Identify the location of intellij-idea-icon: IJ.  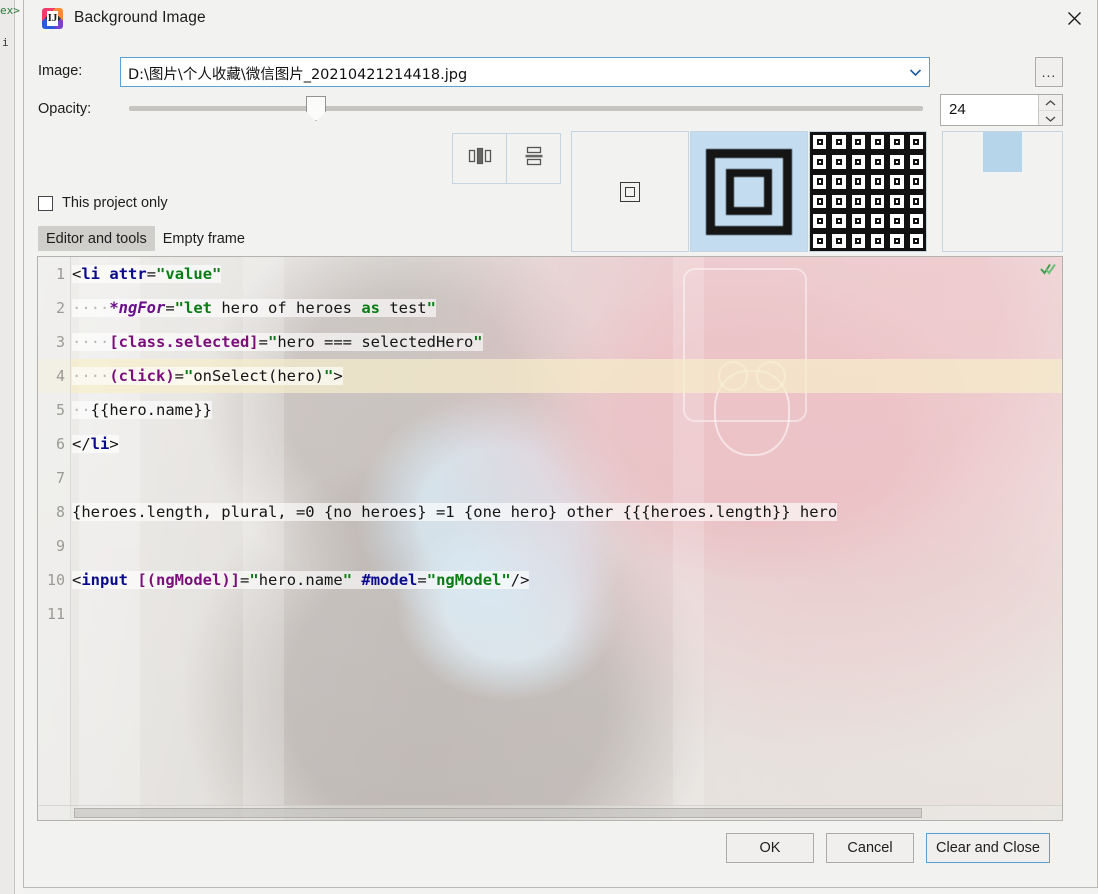
(52, 18).